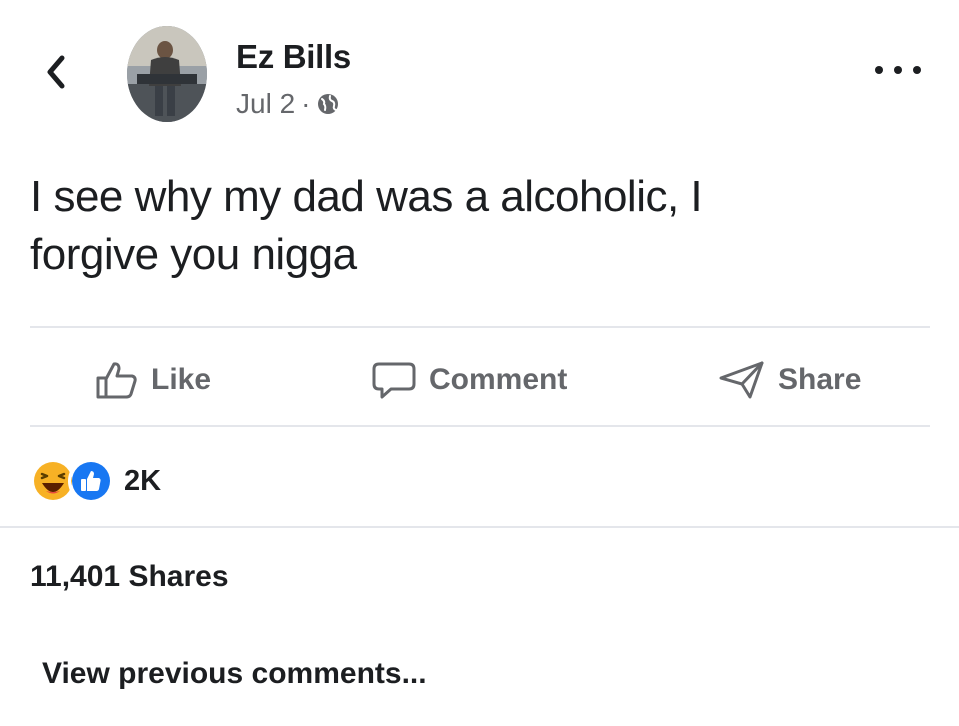 The image size is (959, 726). I want to click on divider-actions, so click(480, 426).